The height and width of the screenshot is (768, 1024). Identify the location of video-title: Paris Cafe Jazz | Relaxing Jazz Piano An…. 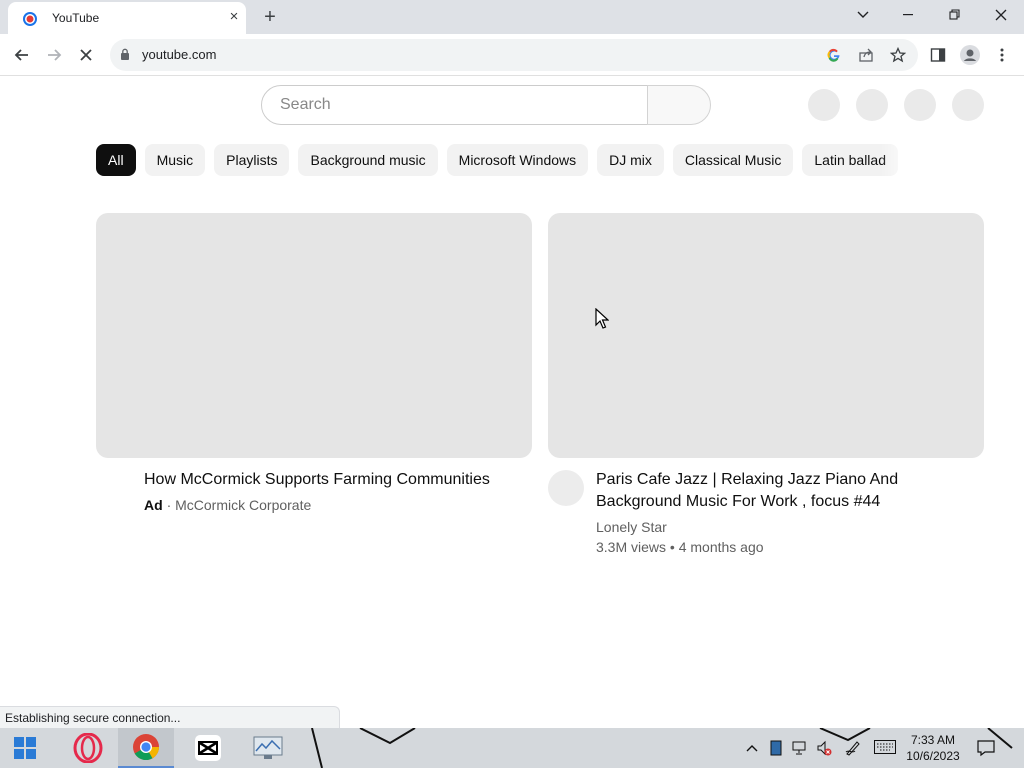
(786, 491).